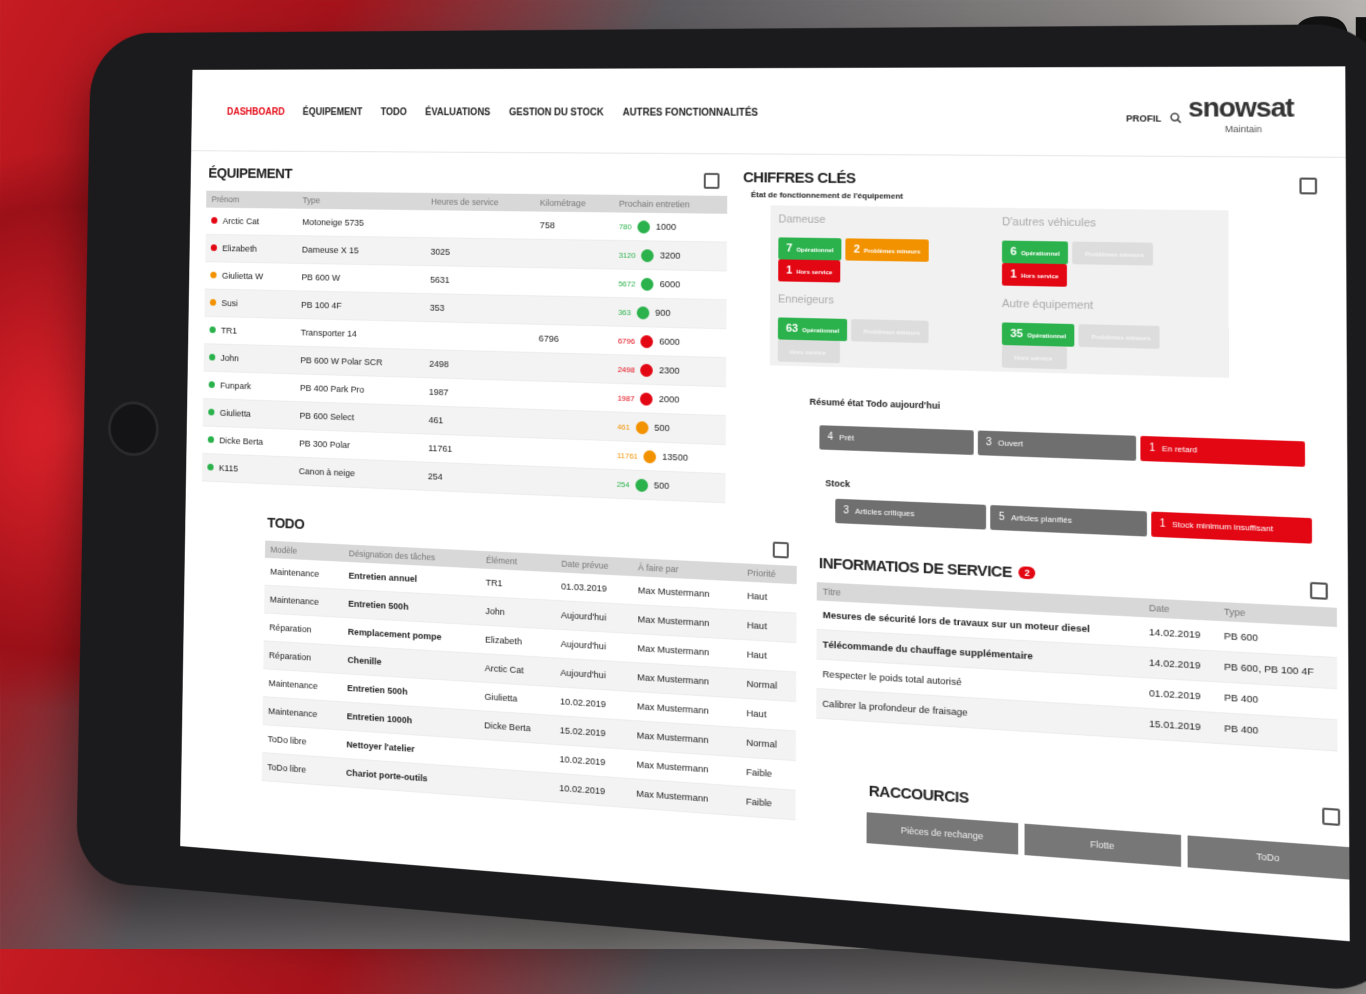 Image resolution: width=1366 pixels, height=994 pixels. I want to click on nav-item-0: DASHBOARD, so click(256, 112).